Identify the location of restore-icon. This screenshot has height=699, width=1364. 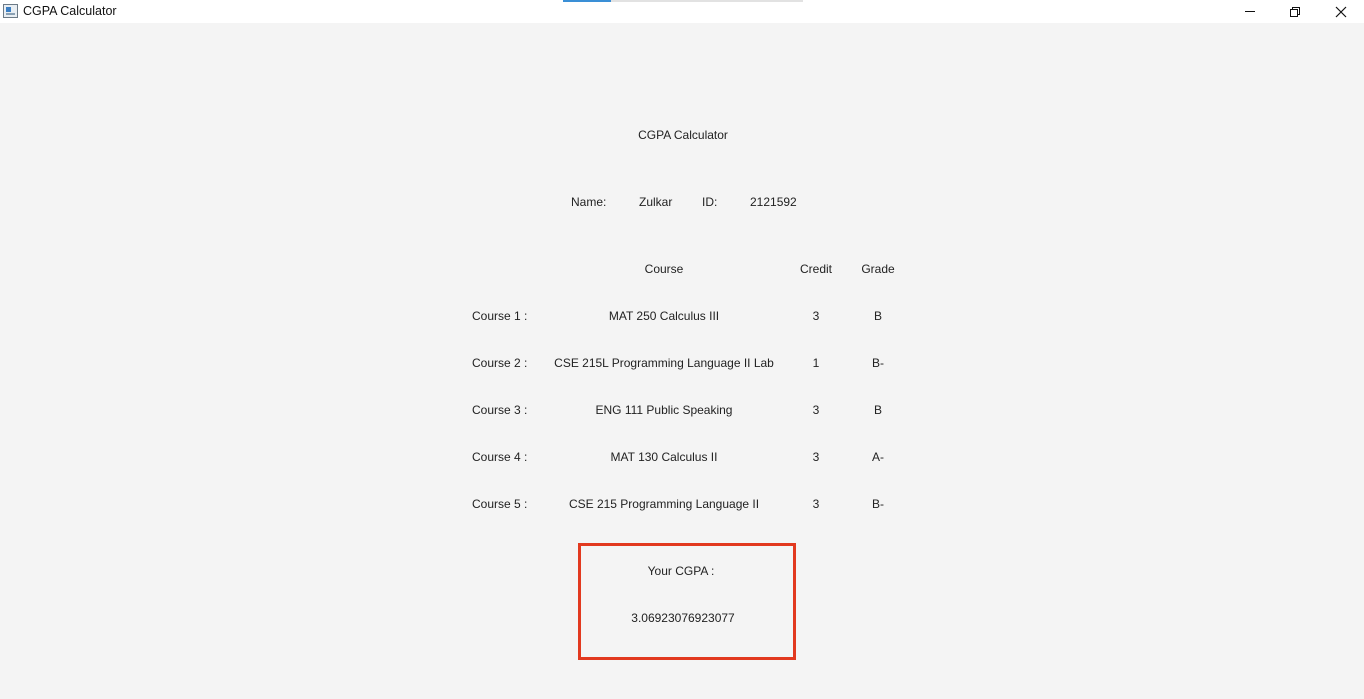
(1295, 11).